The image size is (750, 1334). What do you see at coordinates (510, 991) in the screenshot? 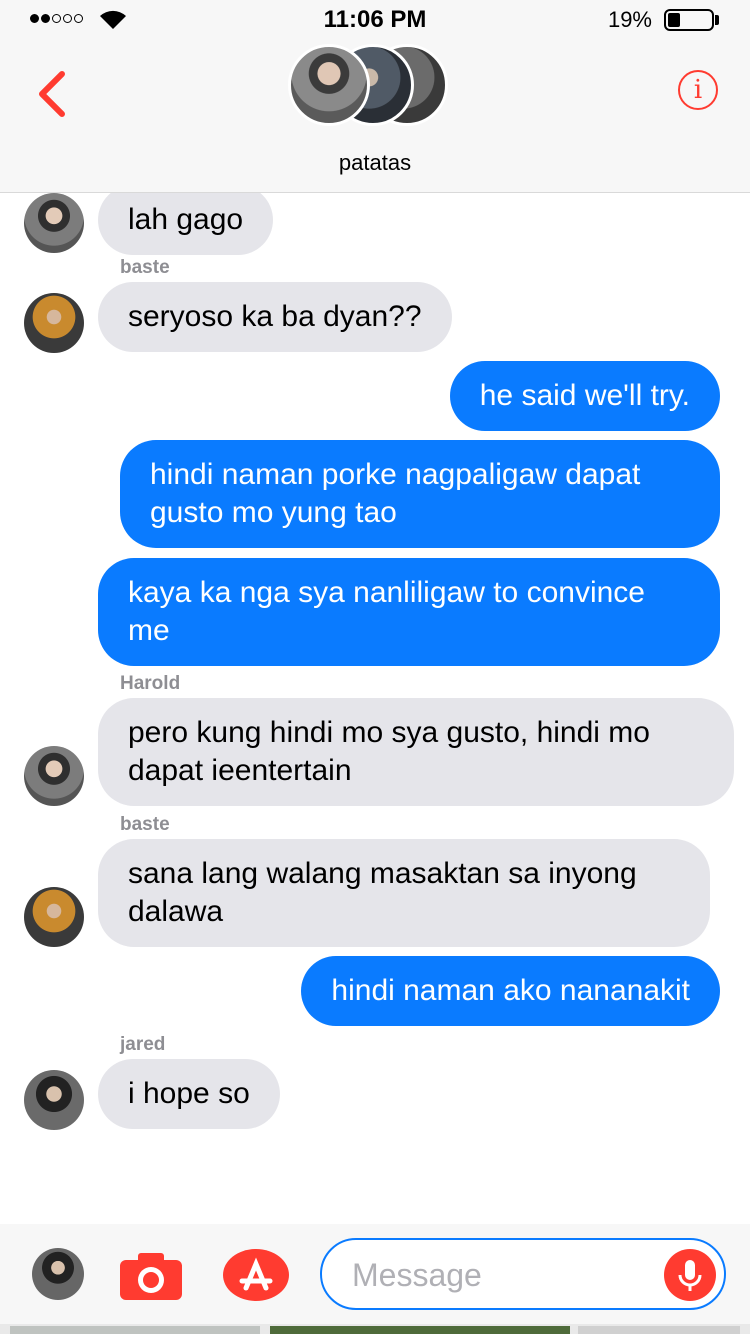
I see `outgoing-message-bubble: hindi naman ako nananakit` at bounding box center [510, 991].